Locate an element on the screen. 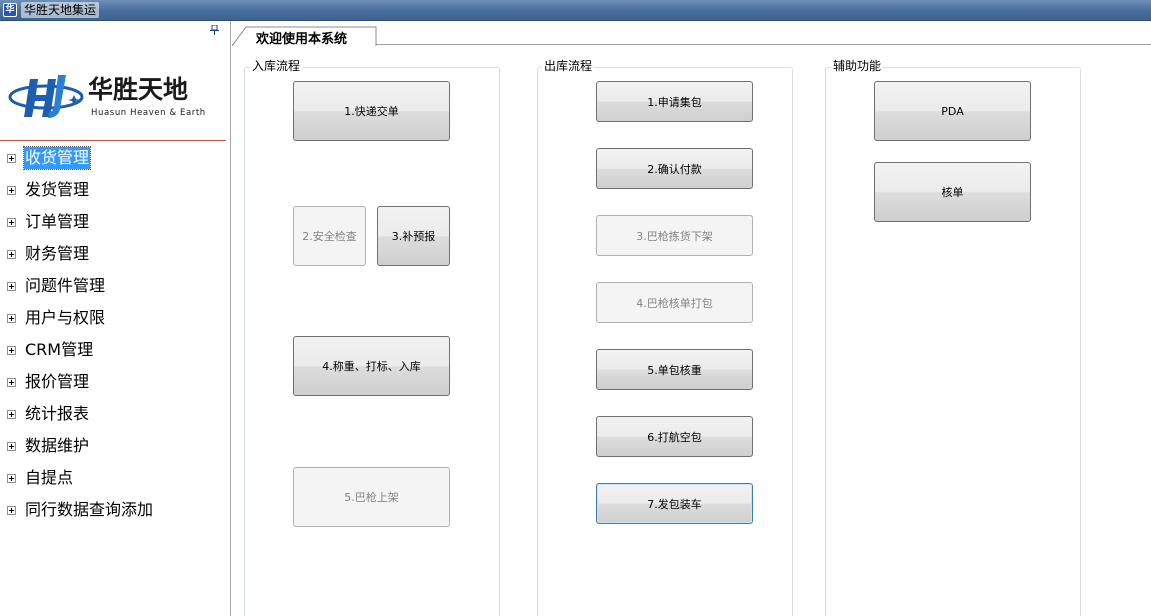 The image size is (1151, 616). scanner-verify-pack-button: 4.巴枪核单打包 is located at coordinates (674, 302).